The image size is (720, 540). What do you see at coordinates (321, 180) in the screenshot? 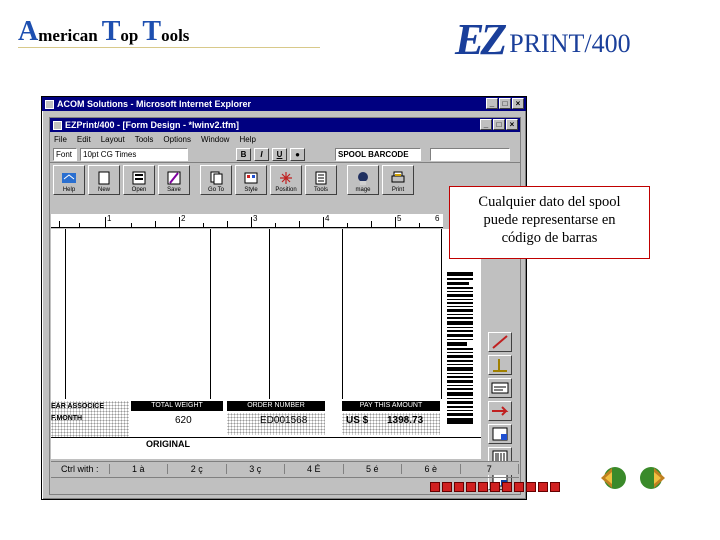
I see `tools-button: Tools` at bounding box center [321, 180].